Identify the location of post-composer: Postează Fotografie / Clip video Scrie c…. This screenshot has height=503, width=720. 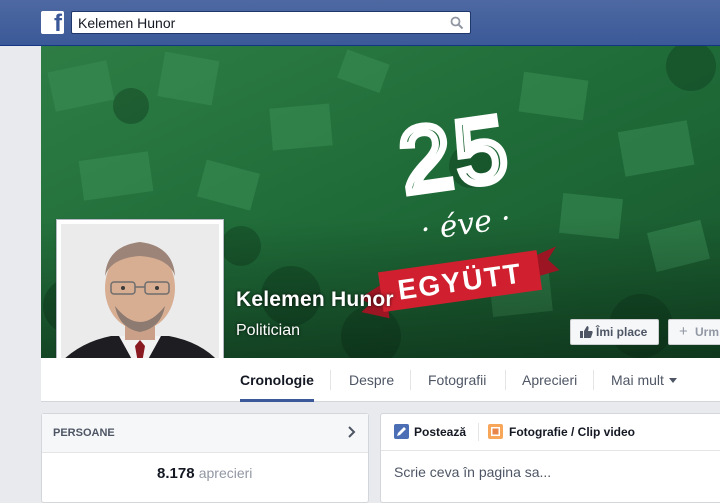
(550, 458).